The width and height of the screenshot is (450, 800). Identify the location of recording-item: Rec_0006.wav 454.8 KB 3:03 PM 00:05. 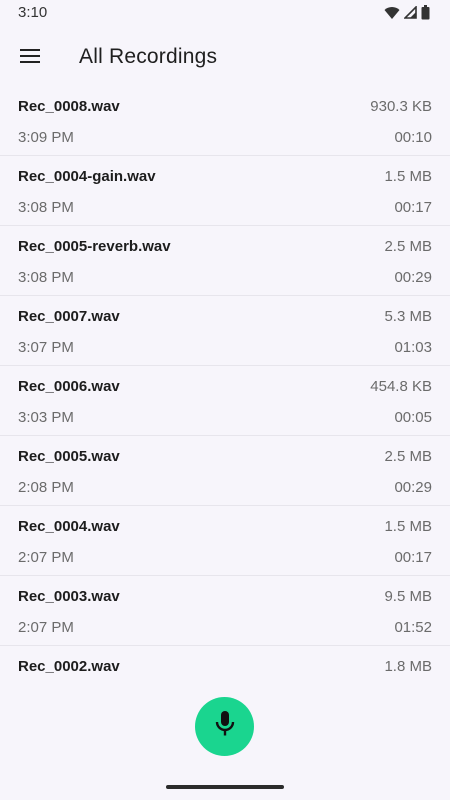
(225, 401).